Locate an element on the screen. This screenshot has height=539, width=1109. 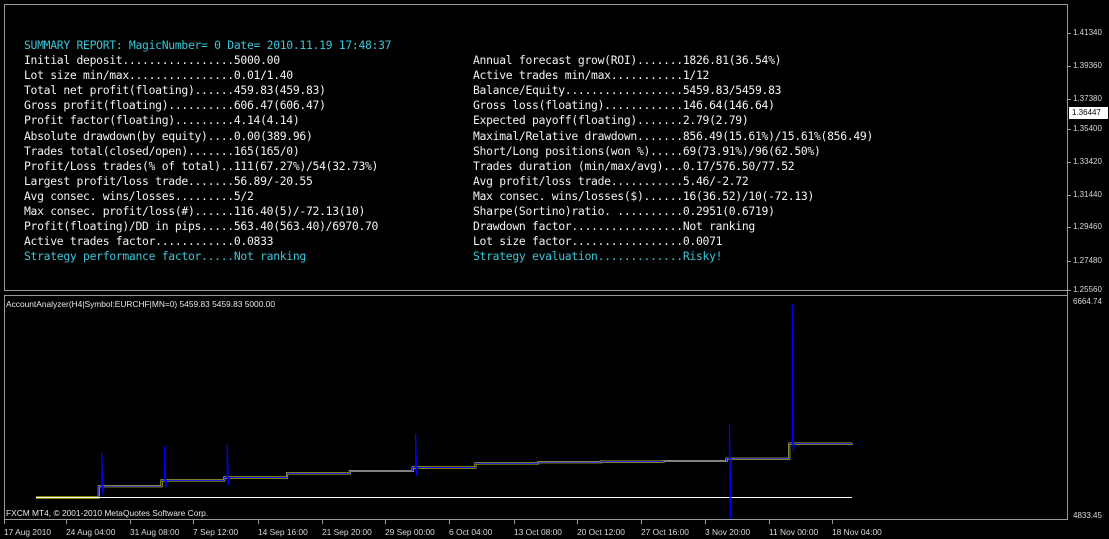
price-axis-label: 1.29460 is located at coordinates (1087, 226).